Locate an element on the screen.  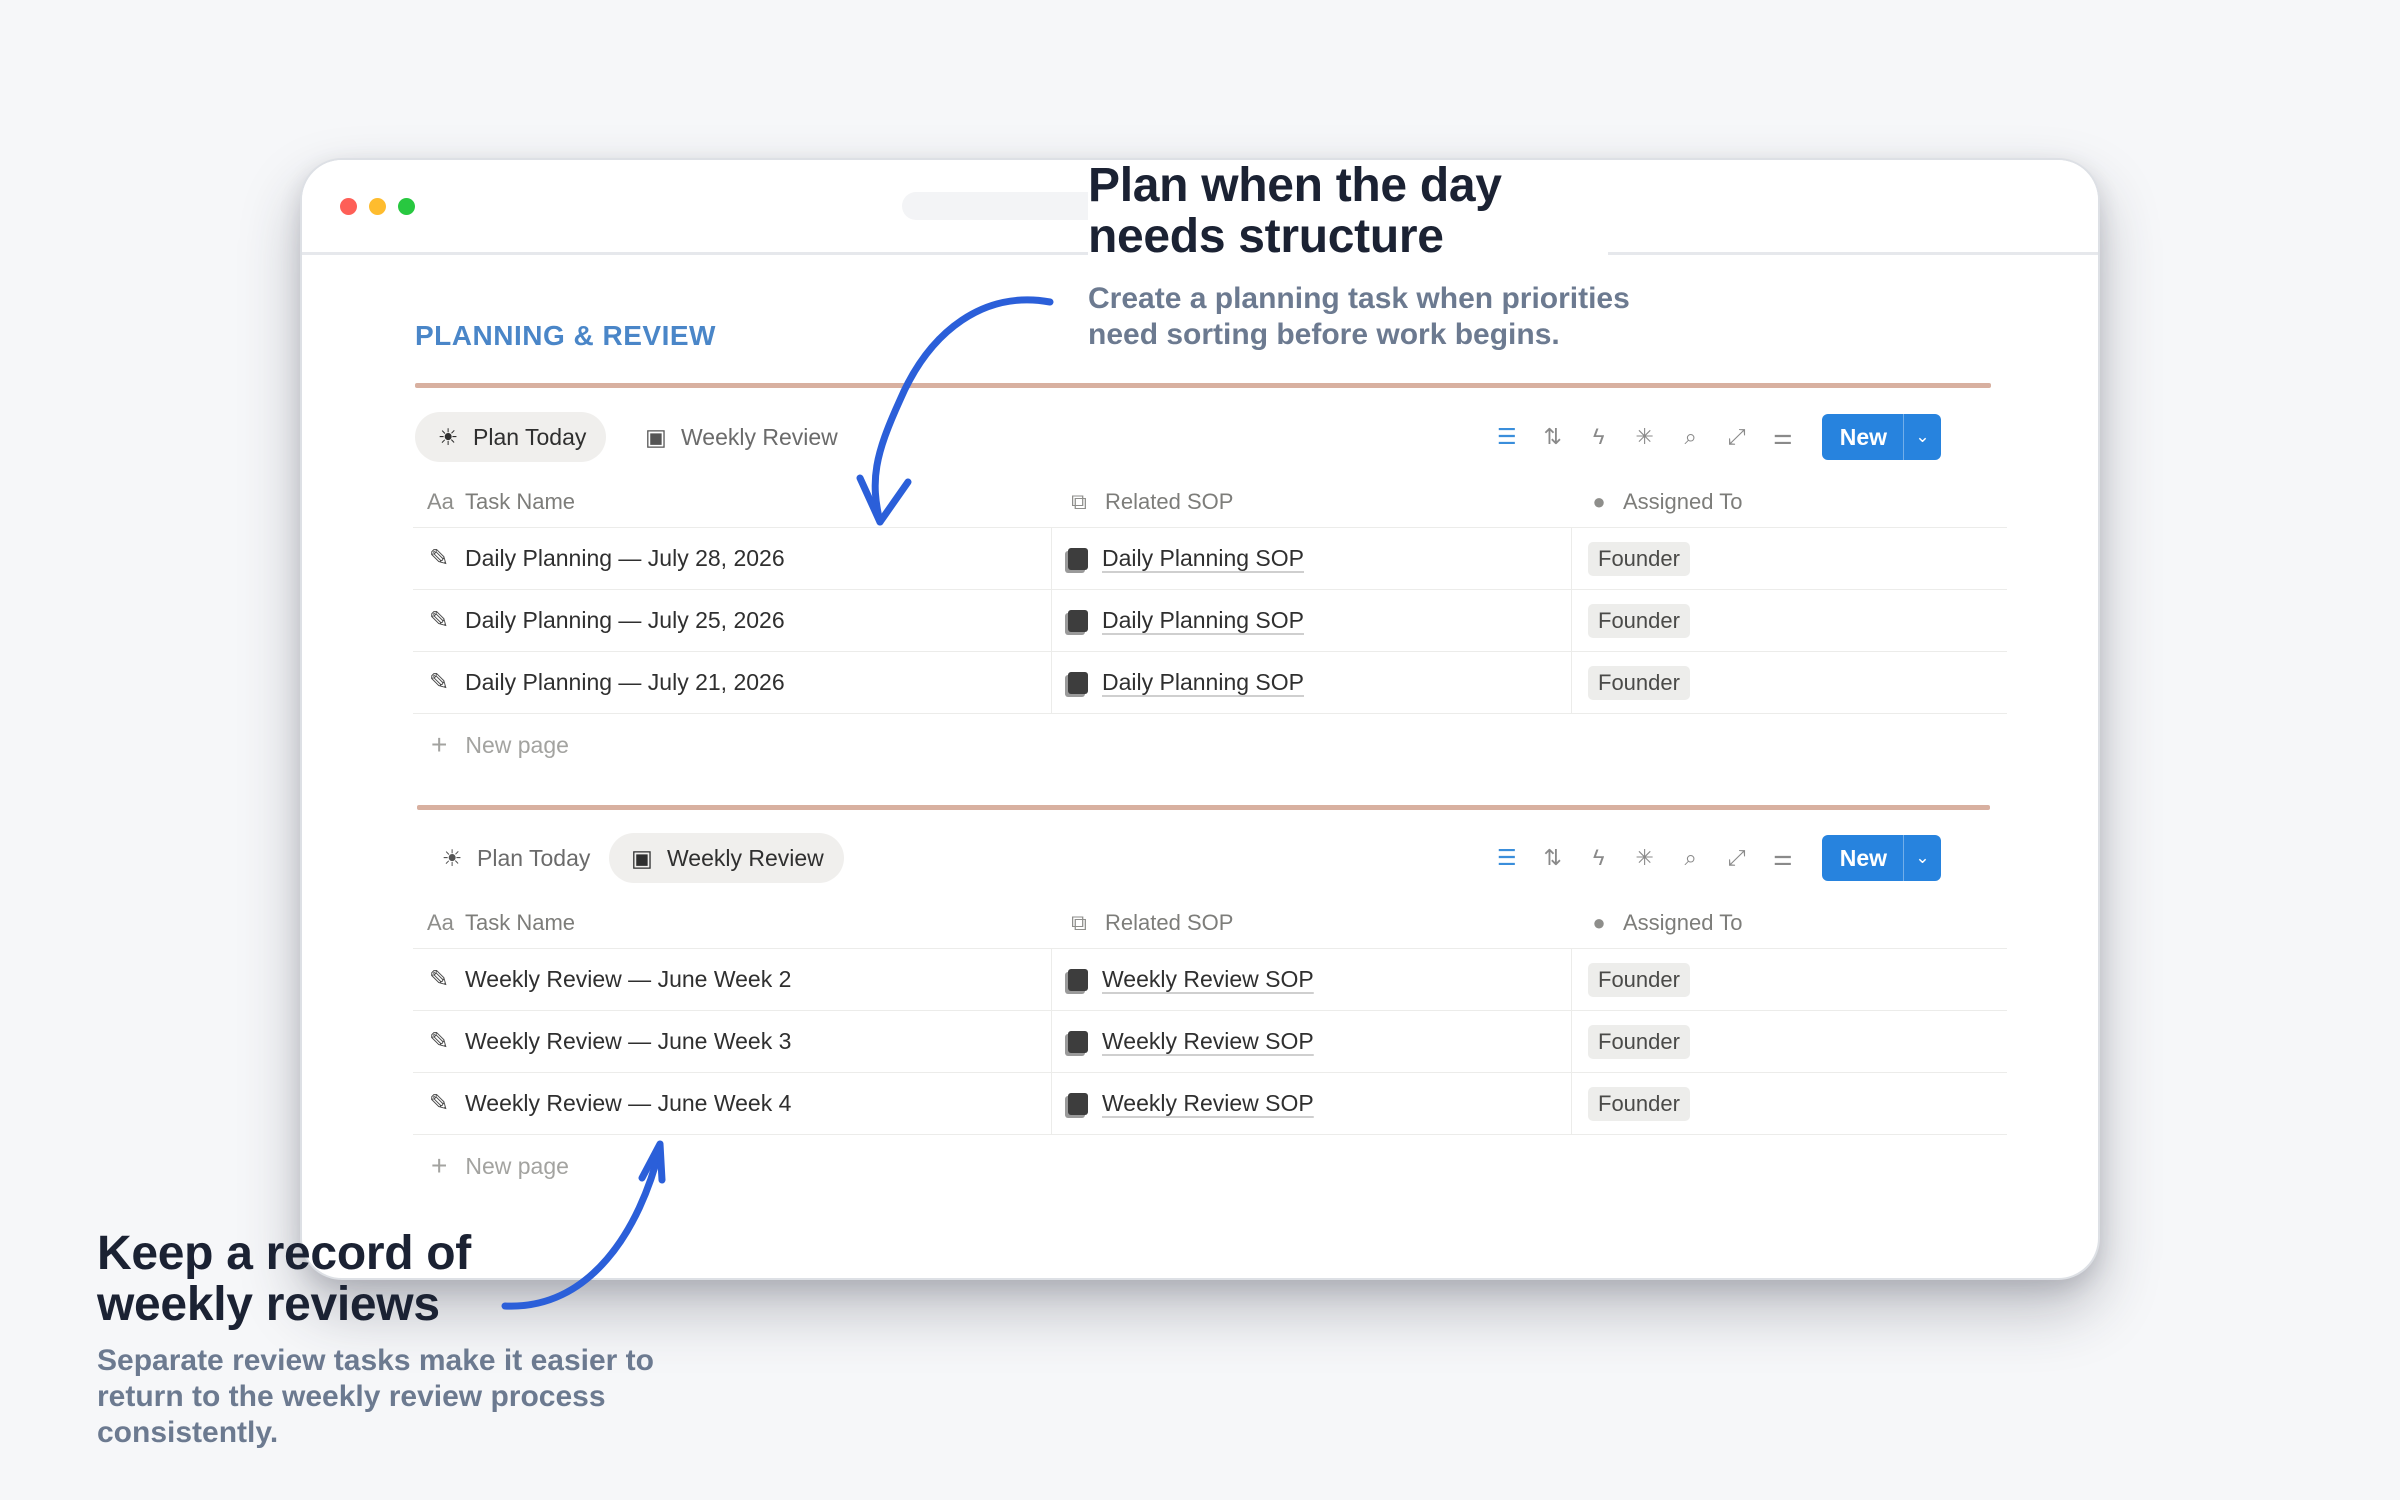
task-name: Daily Planning — July 28, 2026 is located at coordinates (625, 558).